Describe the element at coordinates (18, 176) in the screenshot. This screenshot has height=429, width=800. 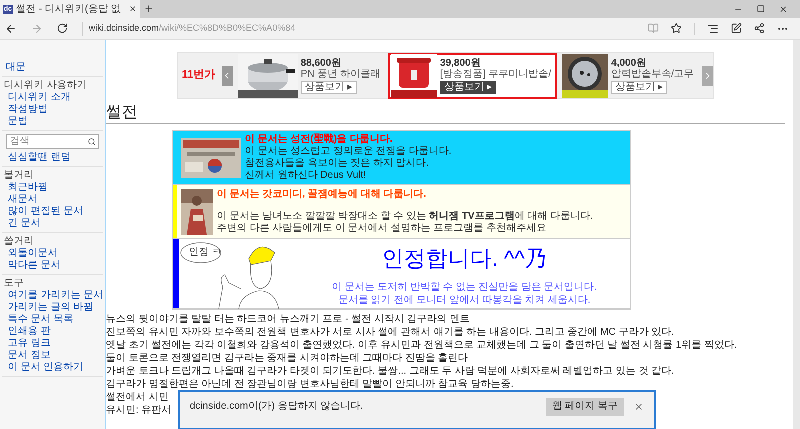
I see `sidebar-heading: 볼거리` at that location.